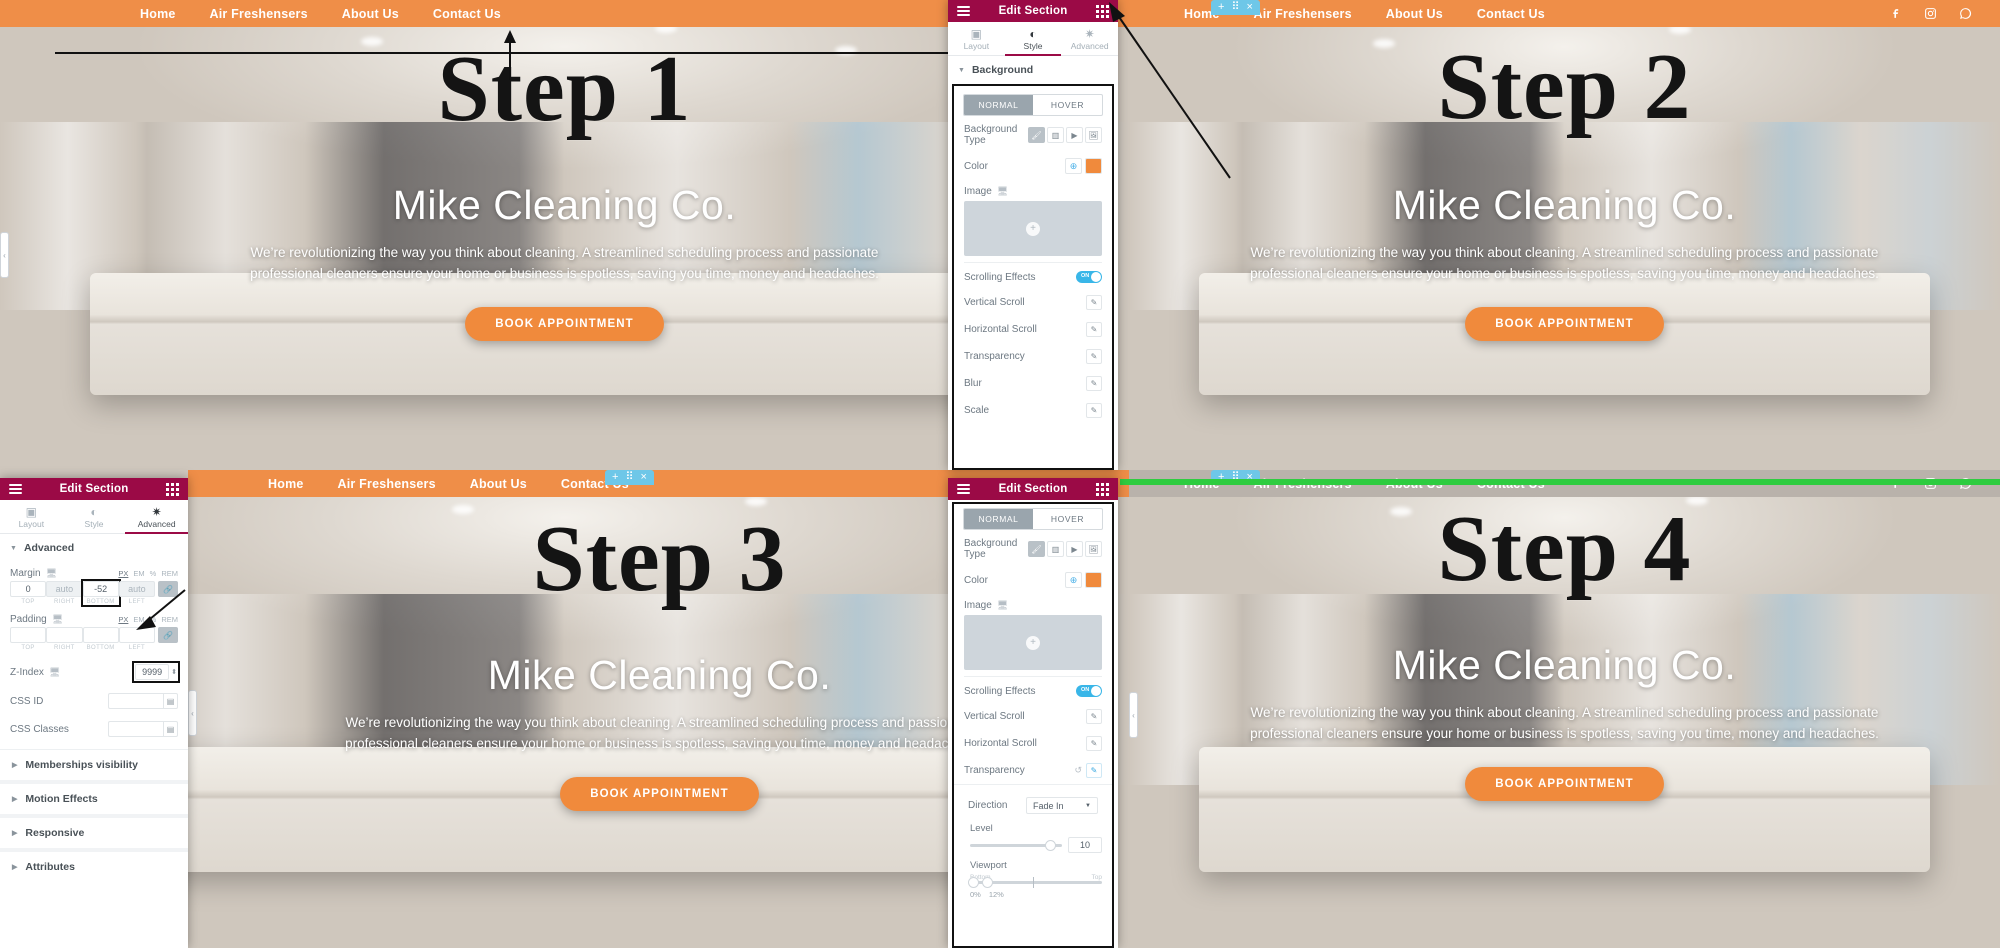  Describe the element at coordinates (1067, 519) in the screenshot. I see `state-tab-hover: HOVER` at that location.